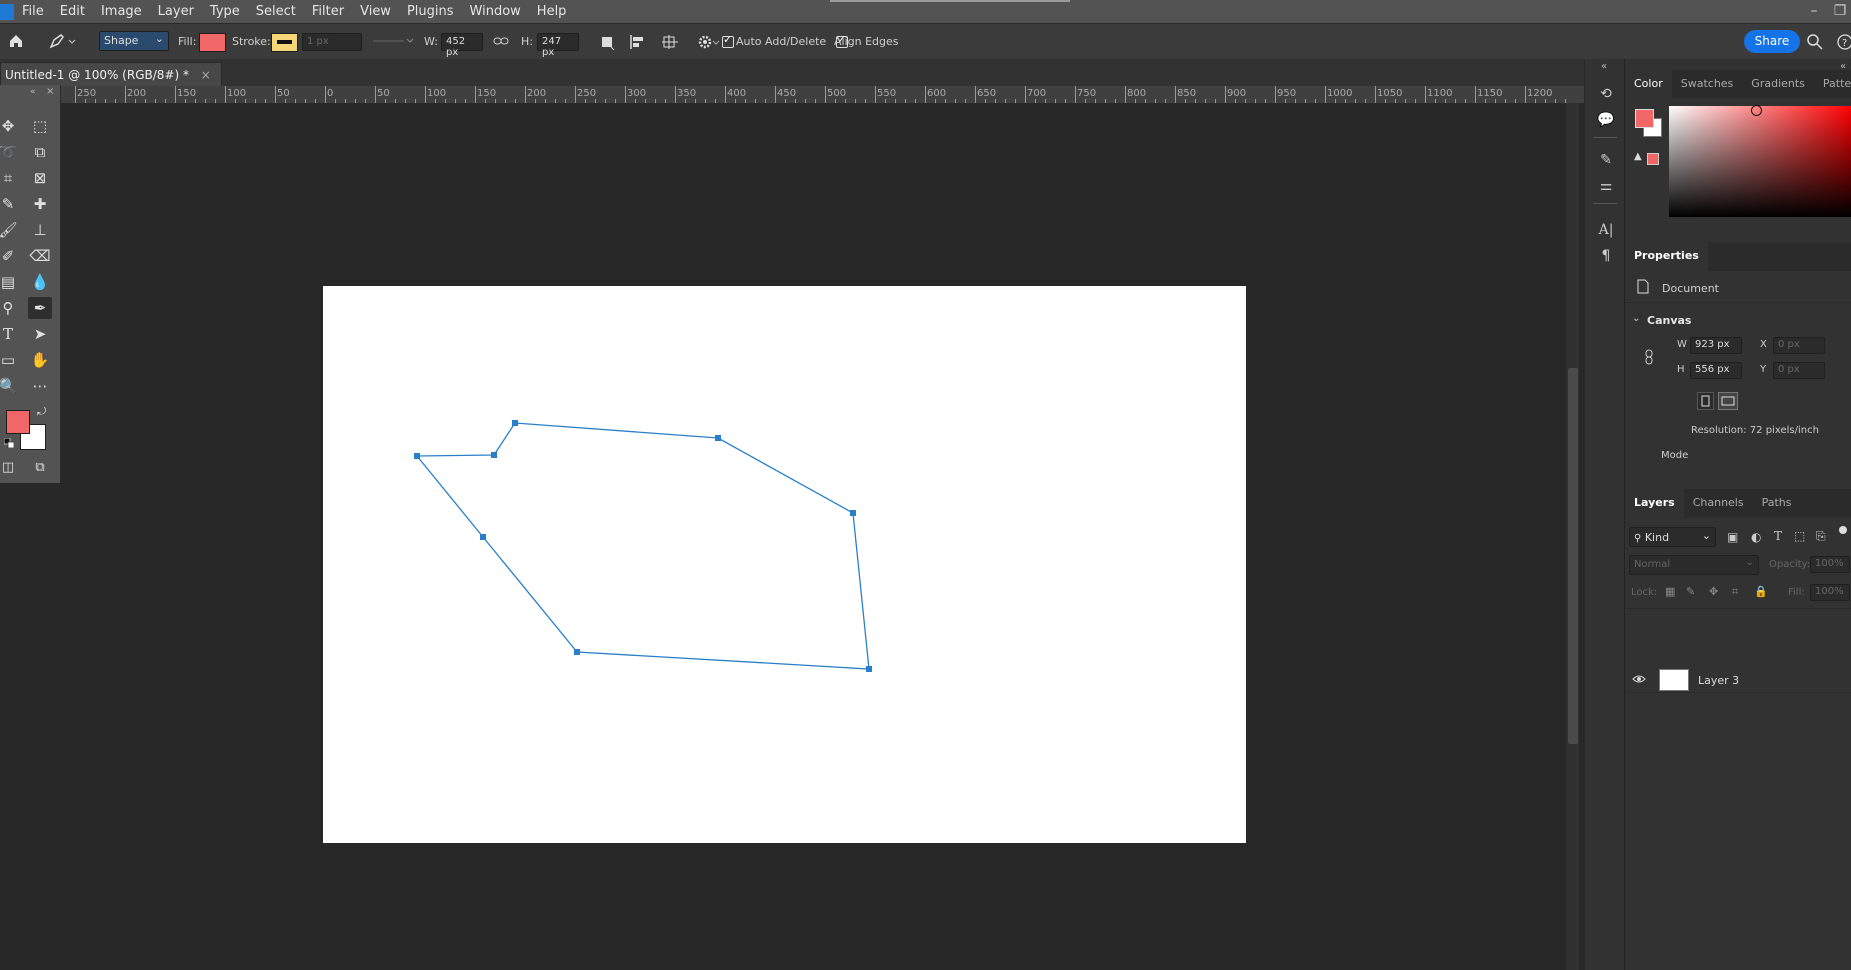 The height and width of the screenshot is (970, 1851). What do you see at coordinates (1838, 11) in the screenshot?
I see `restore-icon: ❐` at bounding box center [1838, 11].